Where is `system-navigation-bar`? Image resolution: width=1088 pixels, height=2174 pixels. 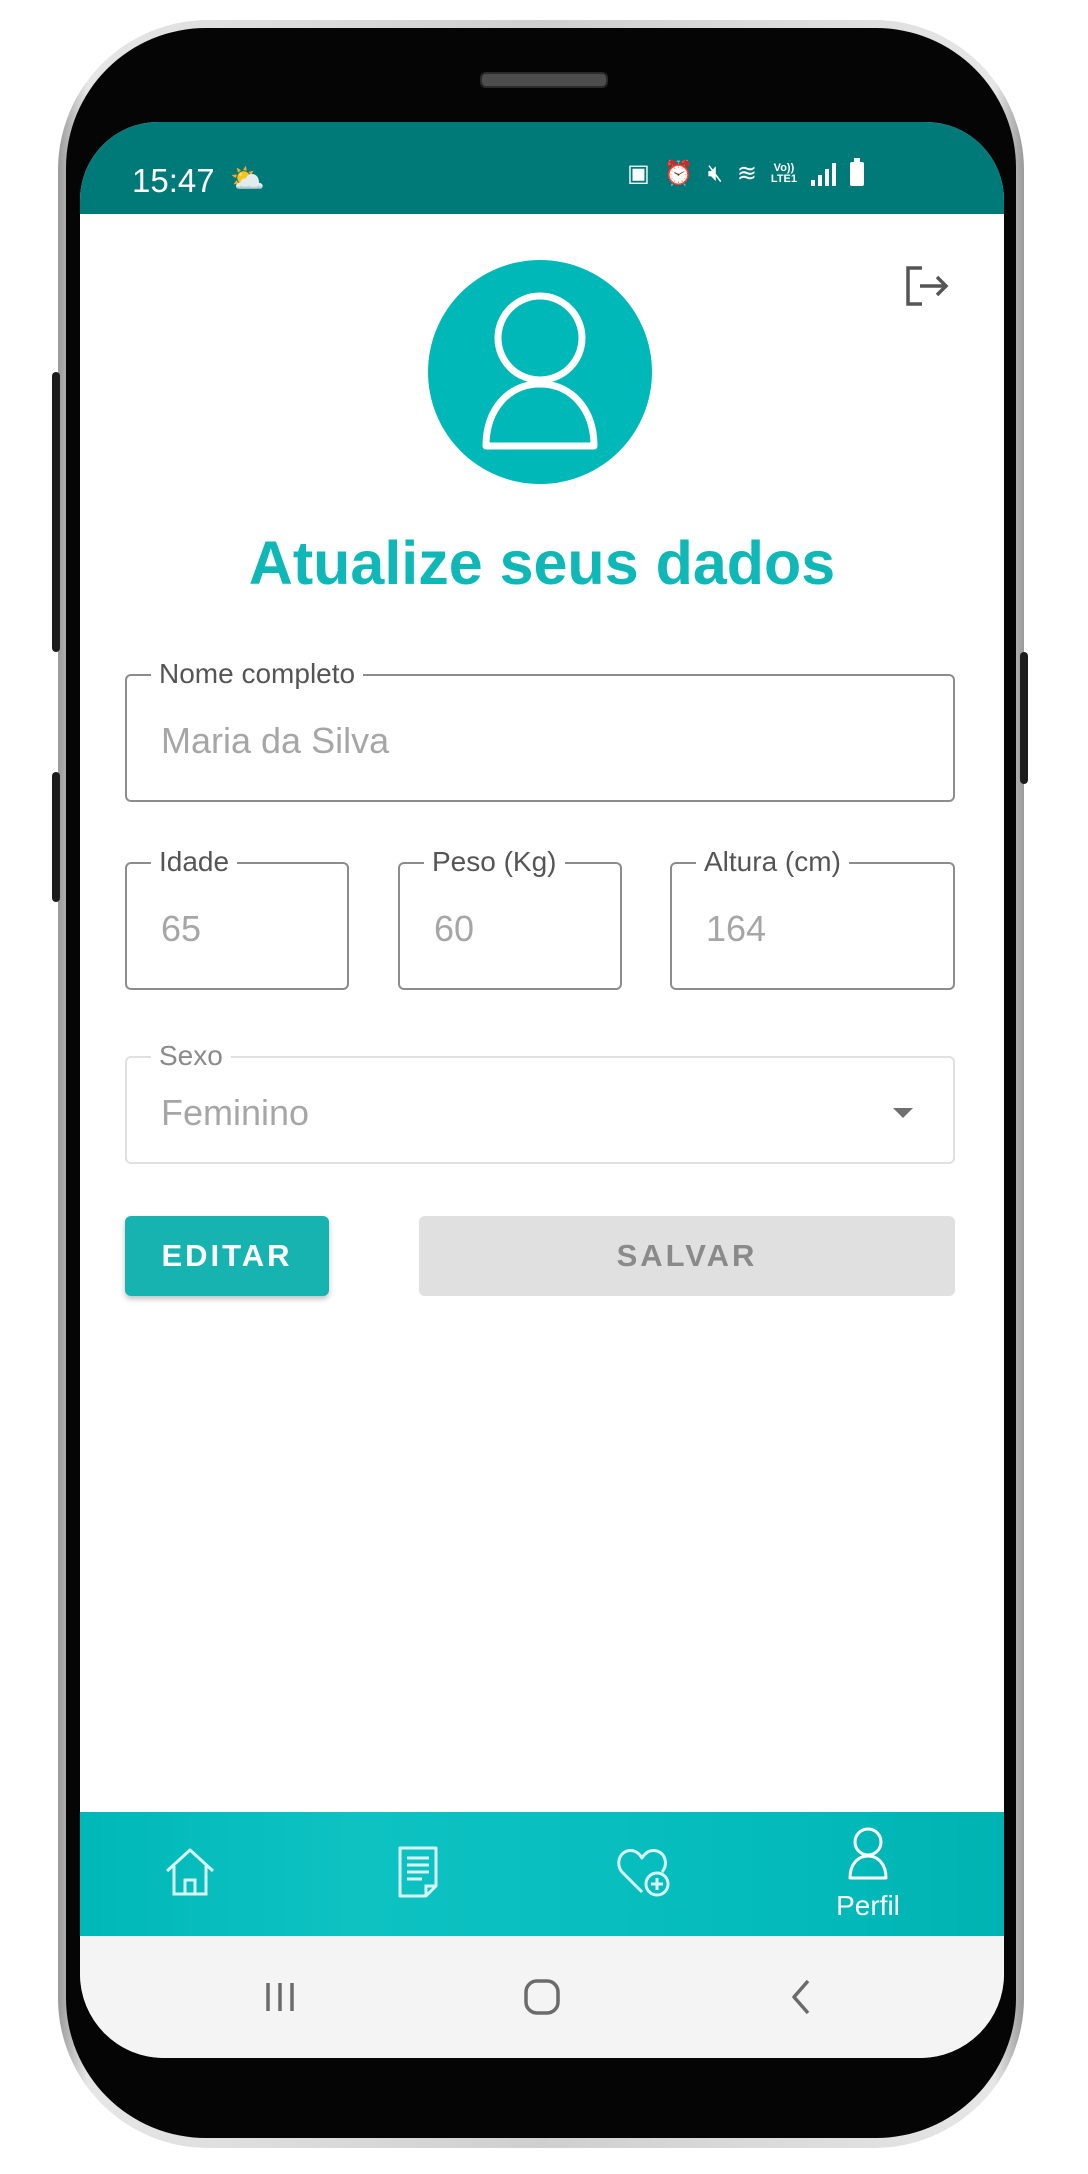
system-navigation-bar is located at coordinates (542, 1997).